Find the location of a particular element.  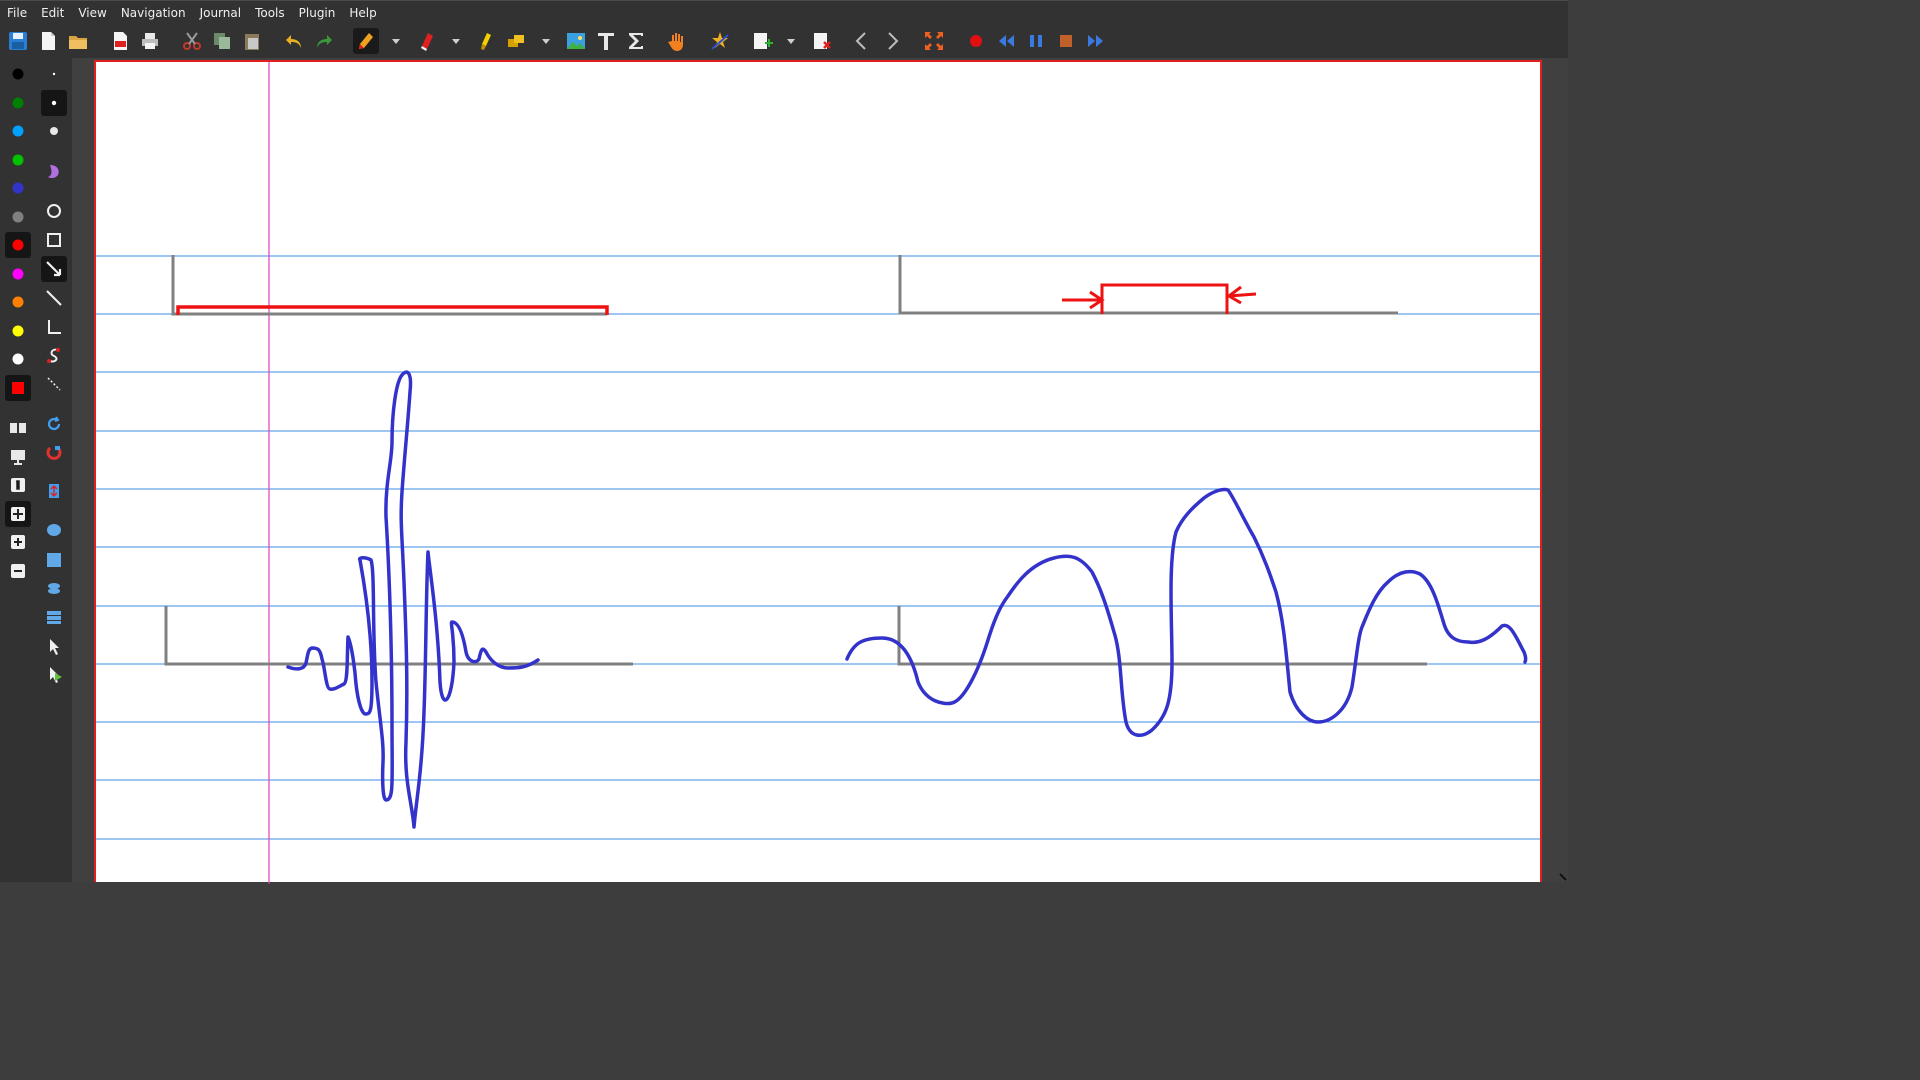

menu-edit: Edit is located at coordinates (52, 13).